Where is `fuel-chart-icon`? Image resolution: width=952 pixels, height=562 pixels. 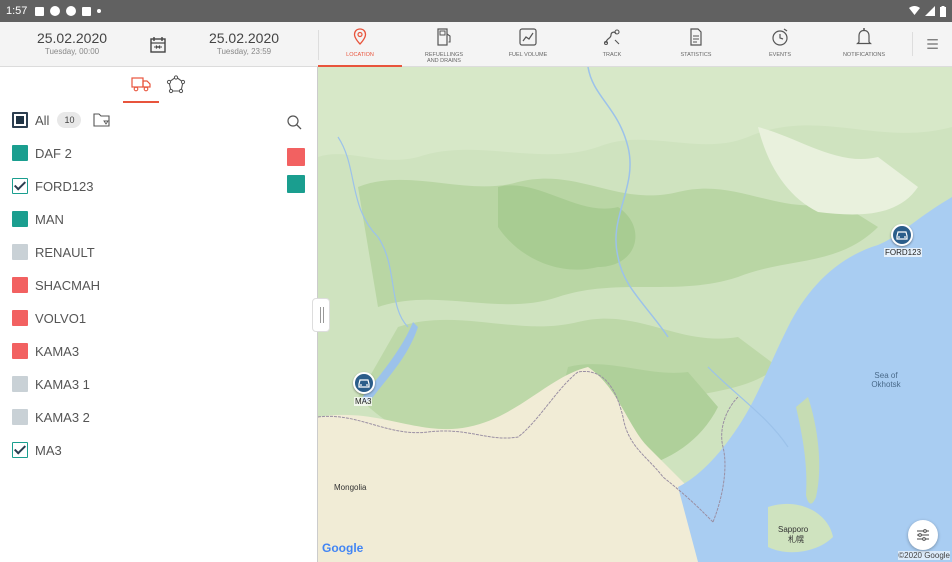 fuel-chart-icon is located at coordinates (528, 37).